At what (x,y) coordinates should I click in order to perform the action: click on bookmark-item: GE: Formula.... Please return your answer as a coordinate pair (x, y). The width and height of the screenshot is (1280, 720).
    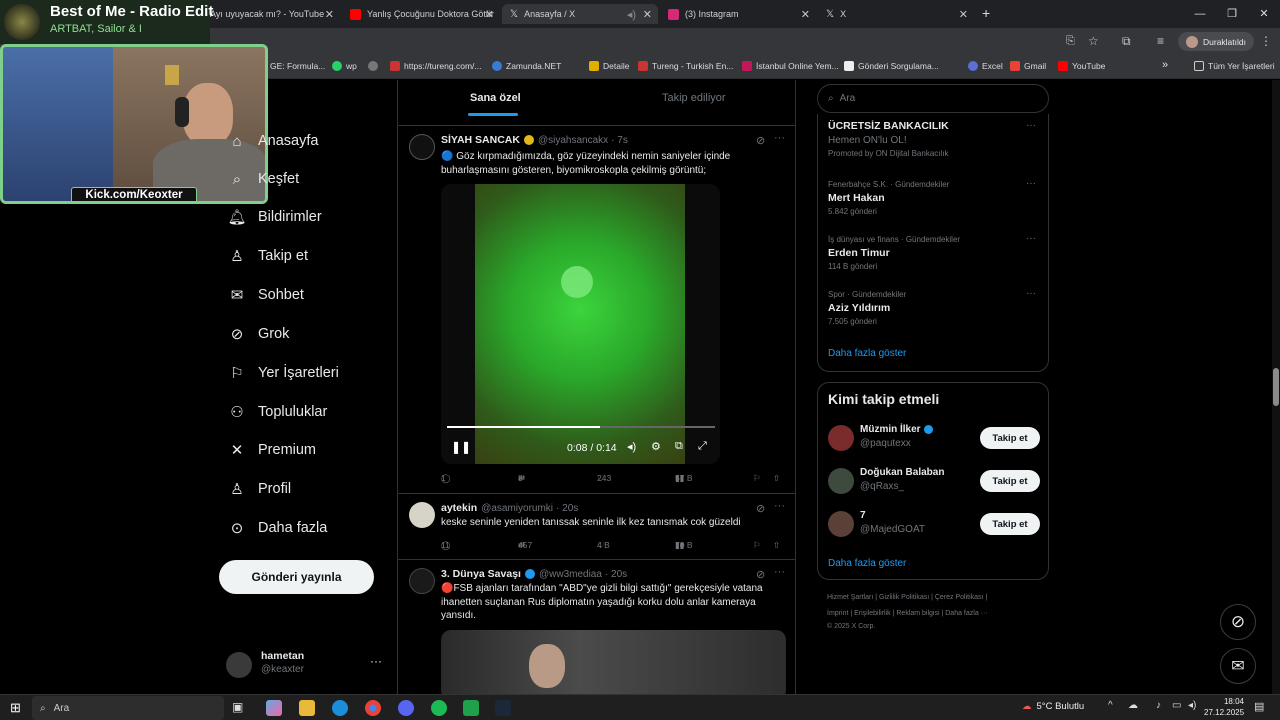
    Looking at the image, I should click on (297, 66).